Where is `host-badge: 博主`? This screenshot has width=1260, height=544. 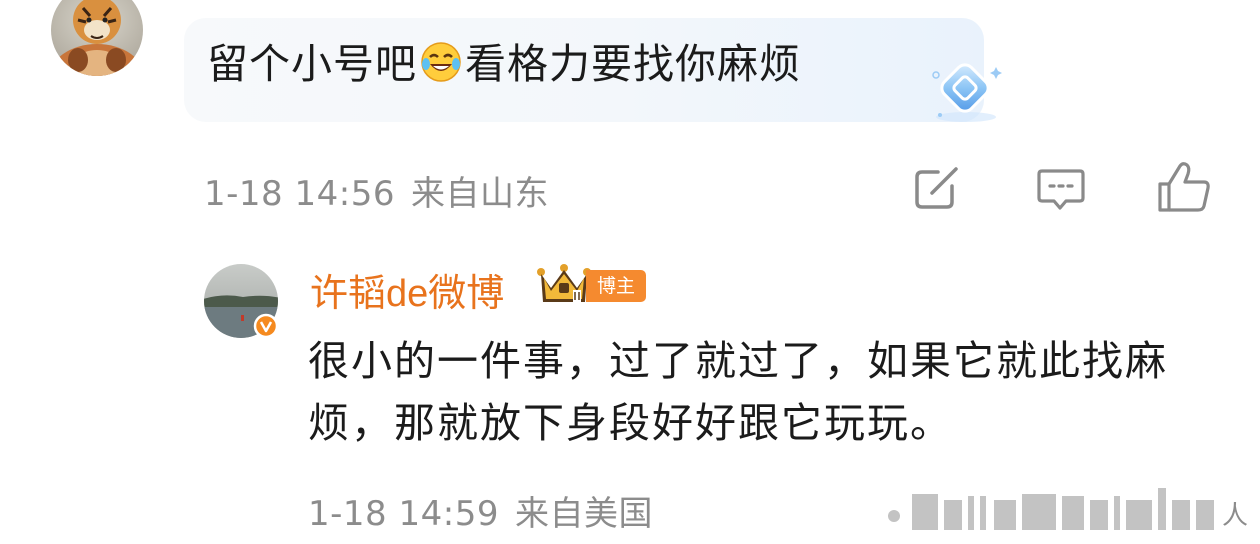 host-badge: 博主 is located at coordinates (616, 286).